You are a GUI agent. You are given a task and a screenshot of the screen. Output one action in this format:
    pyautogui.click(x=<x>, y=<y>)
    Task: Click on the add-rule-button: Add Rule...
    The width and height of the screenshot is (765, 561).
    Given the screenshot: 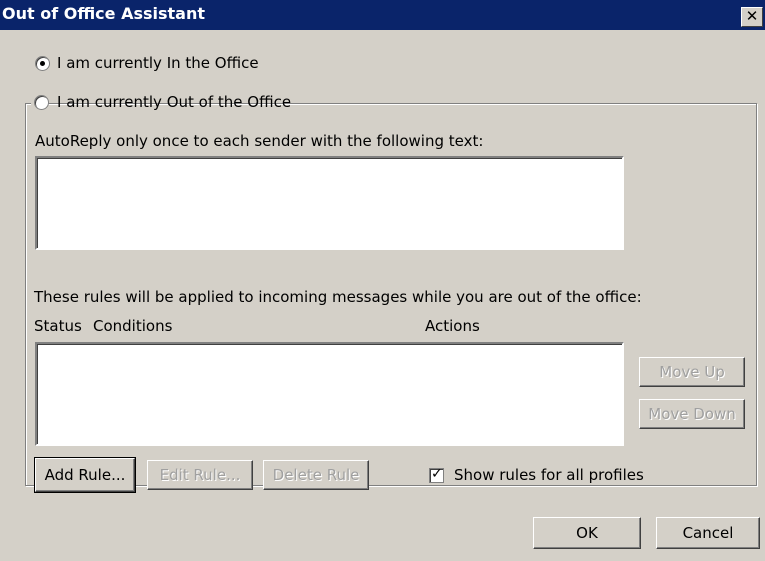 What is the action you would take?
    pyautogui.click(x=85, y=475)
    